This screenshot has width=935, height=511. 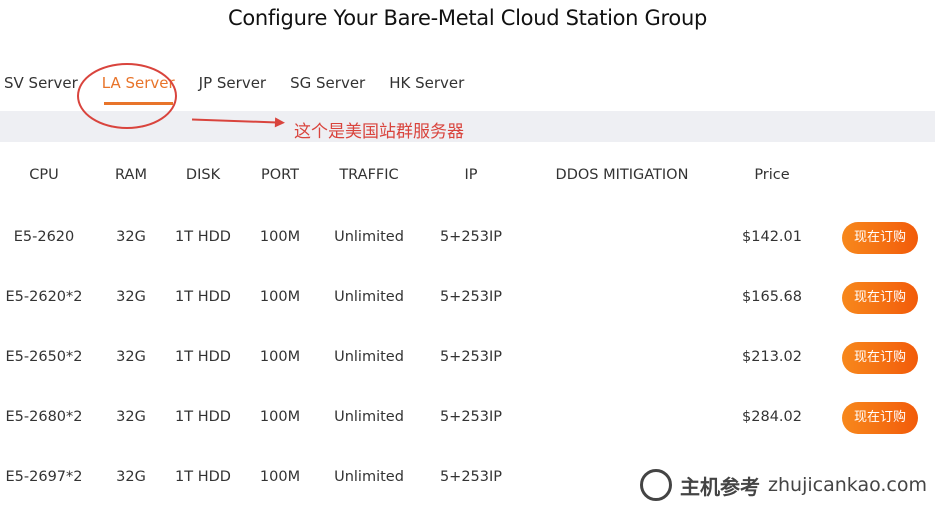 I want to click on tab-sg-server: SG Server, so click(x=327, y=83).